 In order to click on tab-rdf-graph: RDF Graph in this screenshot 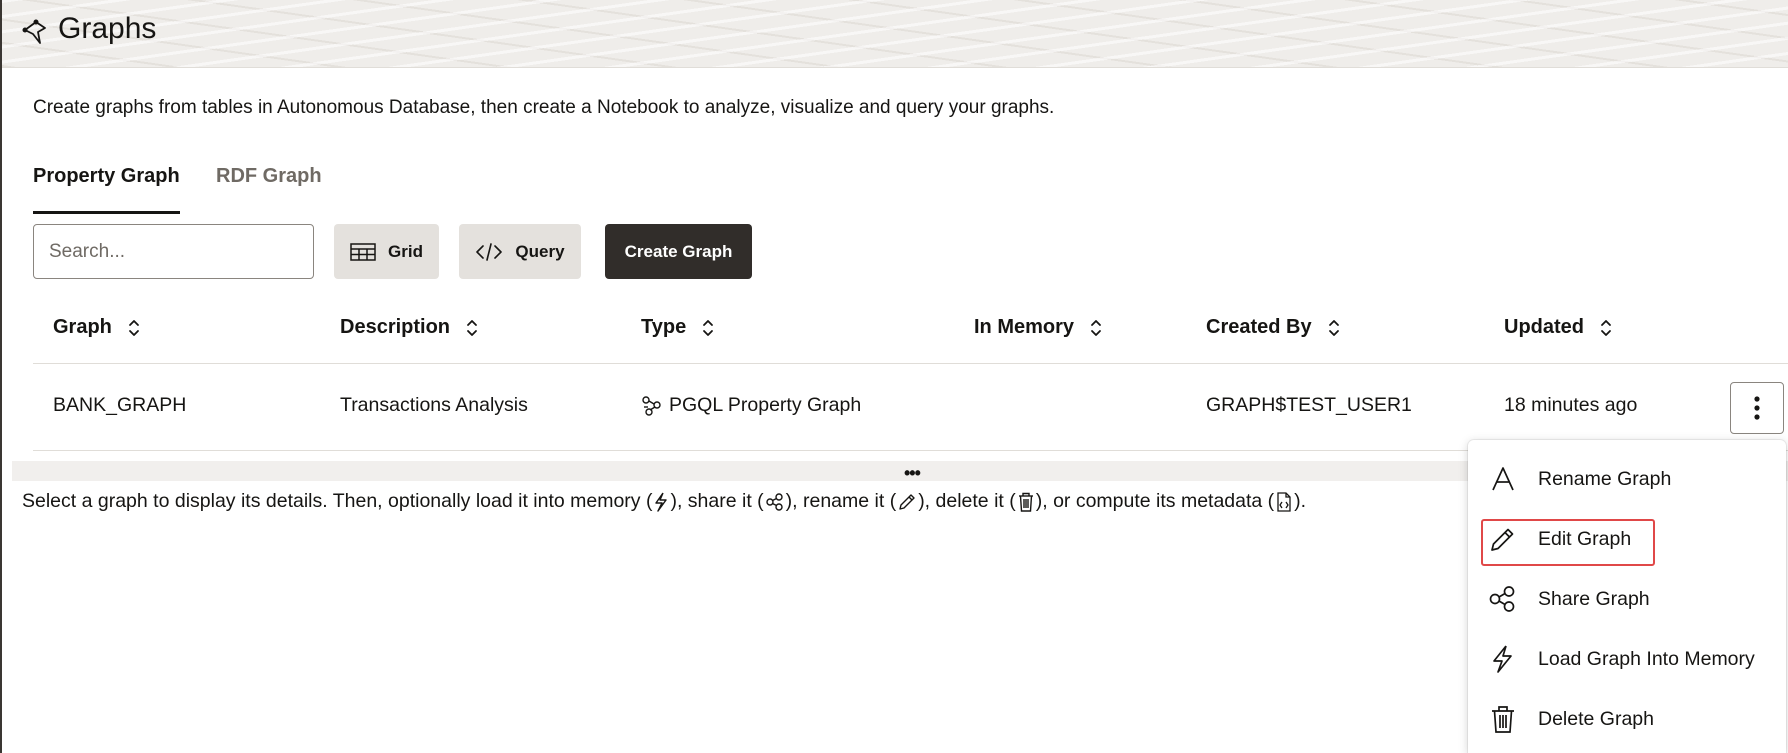, I will do `click(269, 176)`.